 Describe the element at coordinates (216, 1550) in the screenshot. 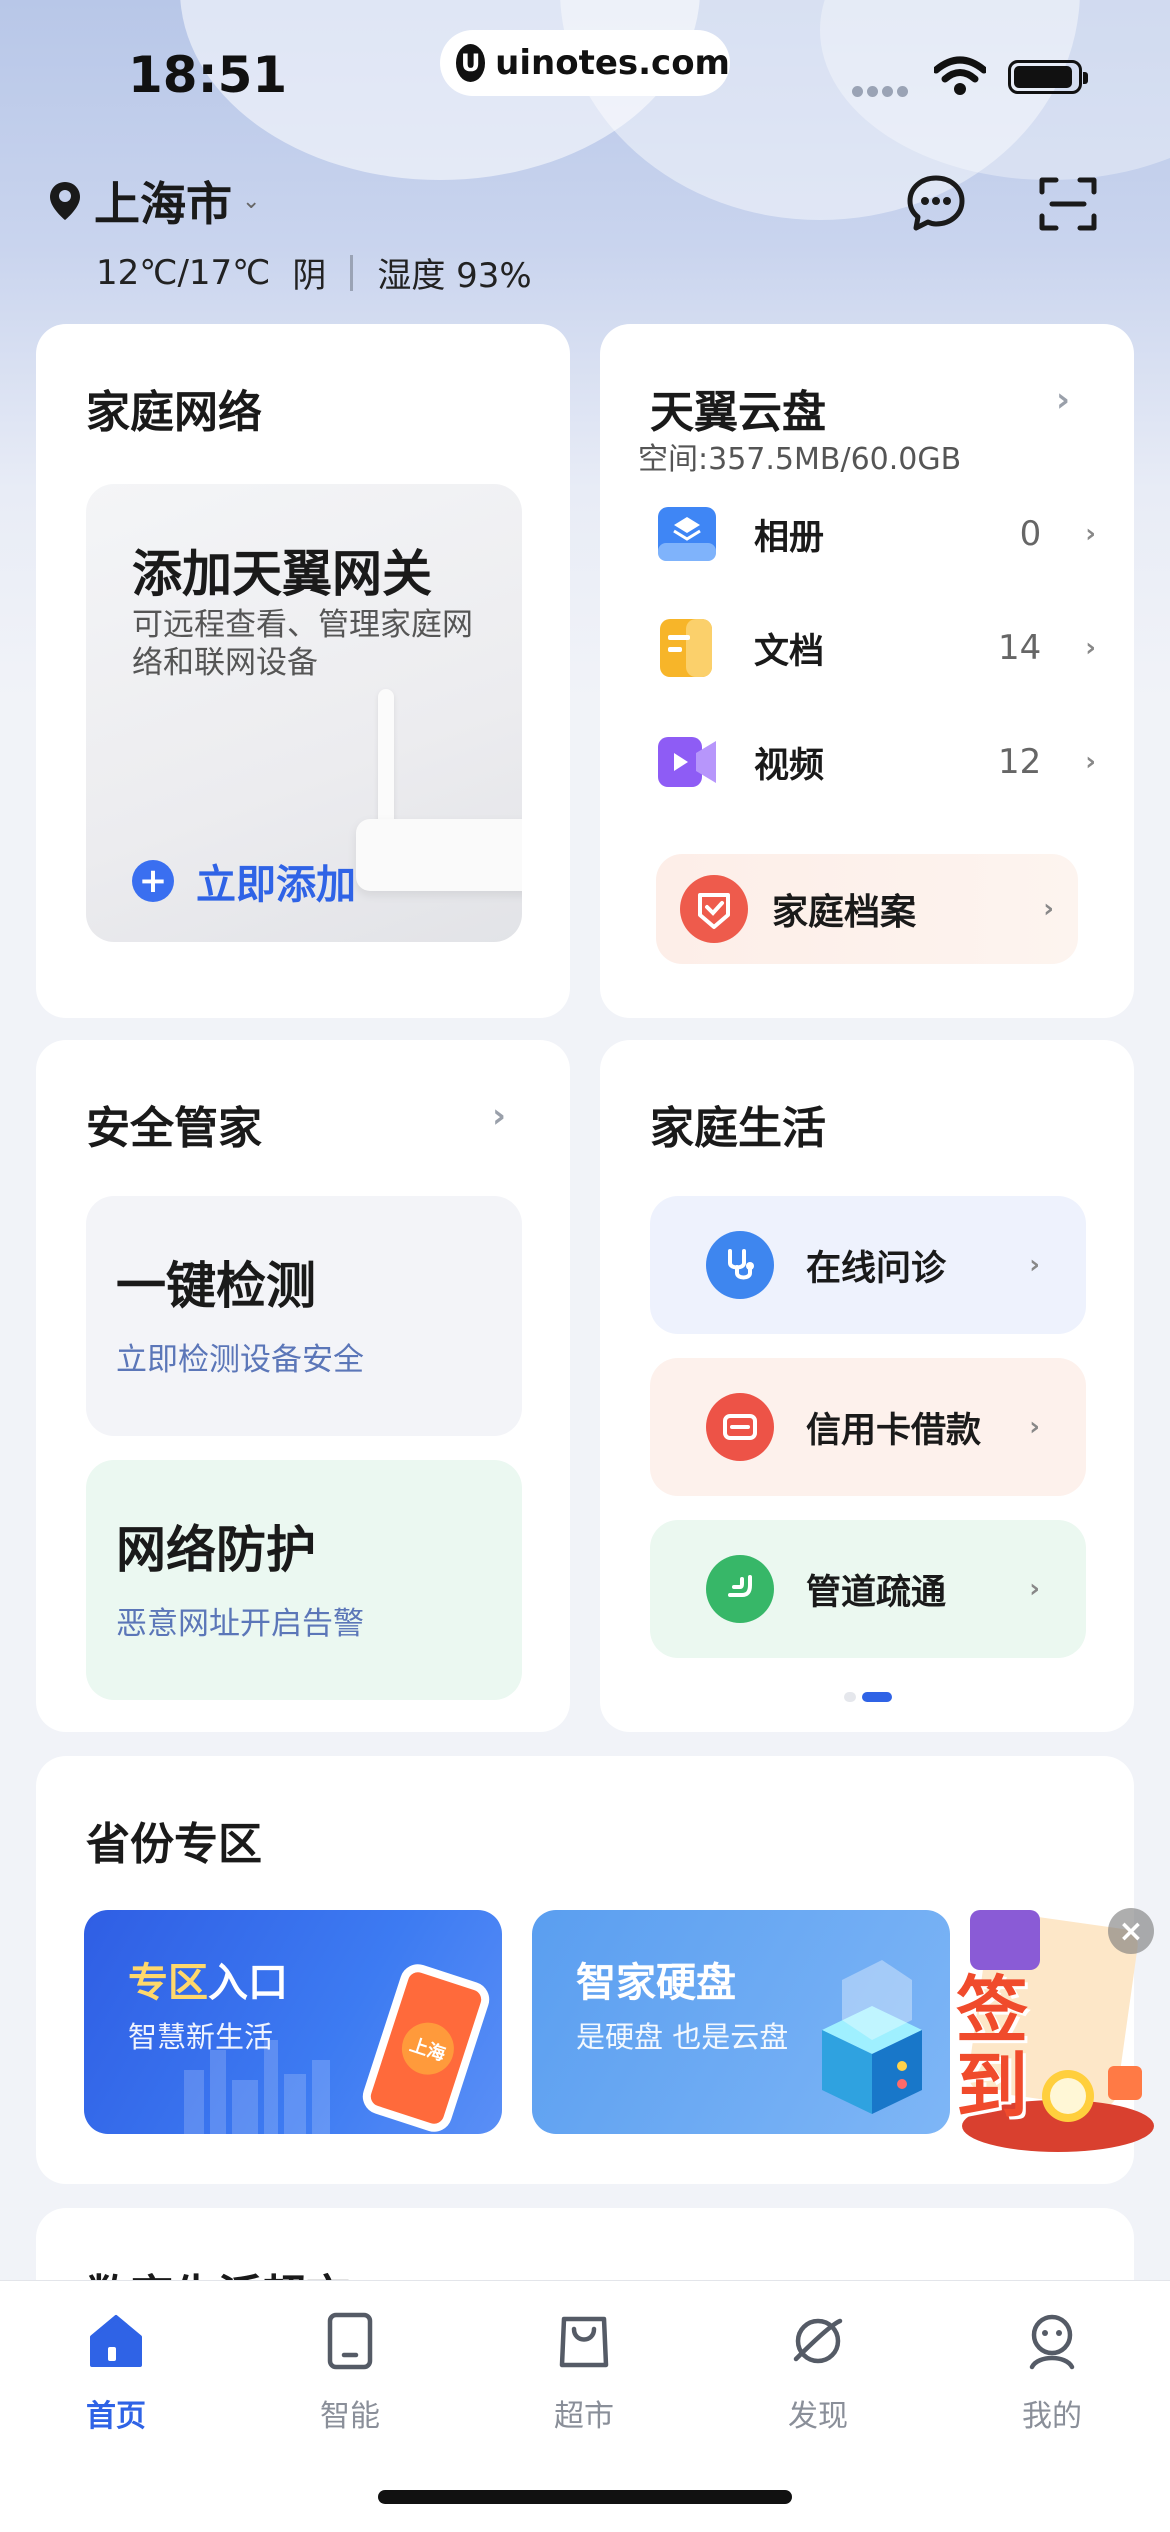

I see `protect-title: 网络防护` at that location.